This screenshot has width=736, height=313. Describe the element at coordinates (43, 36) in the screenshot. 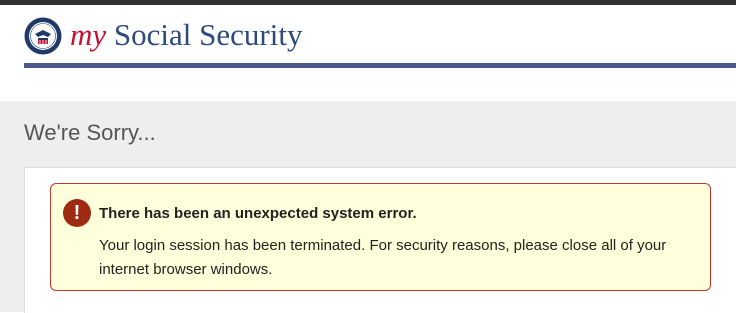

I see `ssa-seal-icon` at that location.